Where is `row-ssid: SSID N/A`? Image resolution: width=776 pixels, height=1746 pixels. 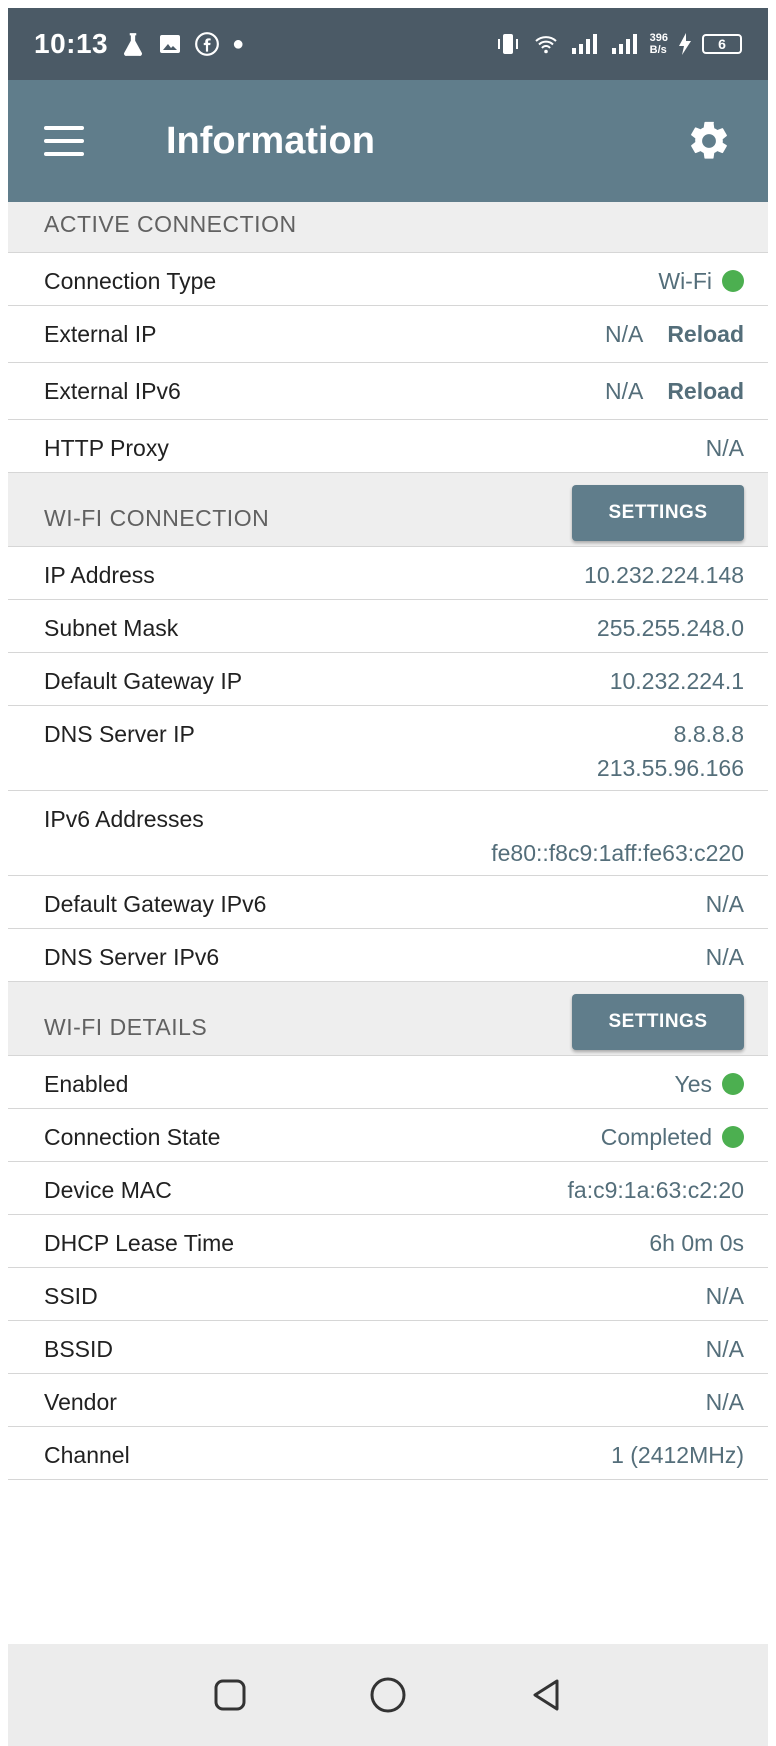
row-ssid: SSID N/A is located at coordinates (388, 1294).